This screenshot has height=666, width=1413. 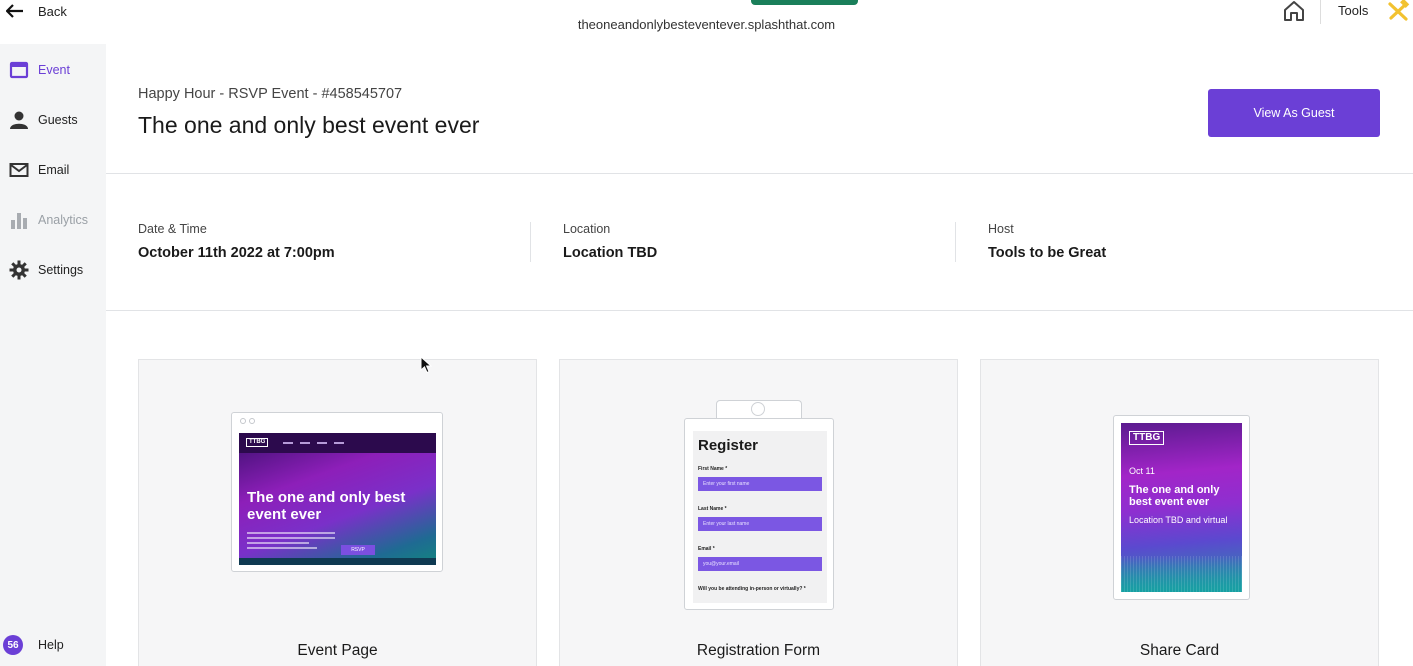 I want to click on tools-icon, so click(x=1398, y=11).